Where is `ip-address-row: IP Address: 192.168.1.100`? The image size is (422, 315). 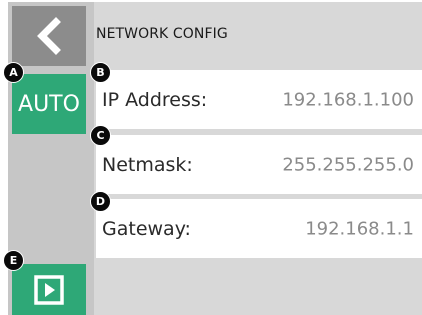 ip-address-row: IP Address: 192.168.1.100 is located at coordinates (259, 99).